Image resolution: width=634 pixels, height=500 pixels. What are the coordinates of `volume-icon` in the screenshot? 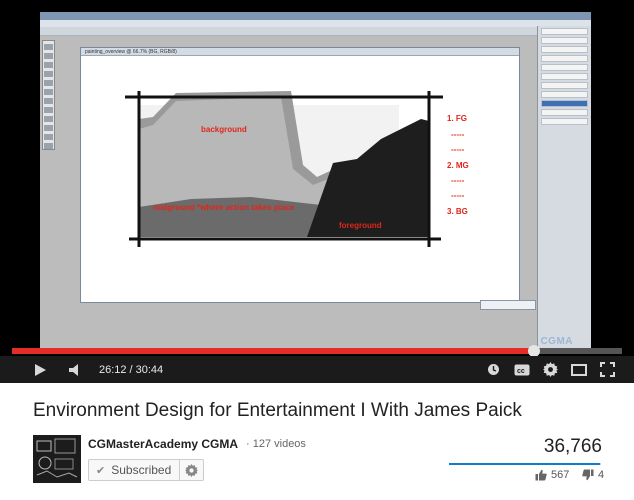 It's located at (73, 369).